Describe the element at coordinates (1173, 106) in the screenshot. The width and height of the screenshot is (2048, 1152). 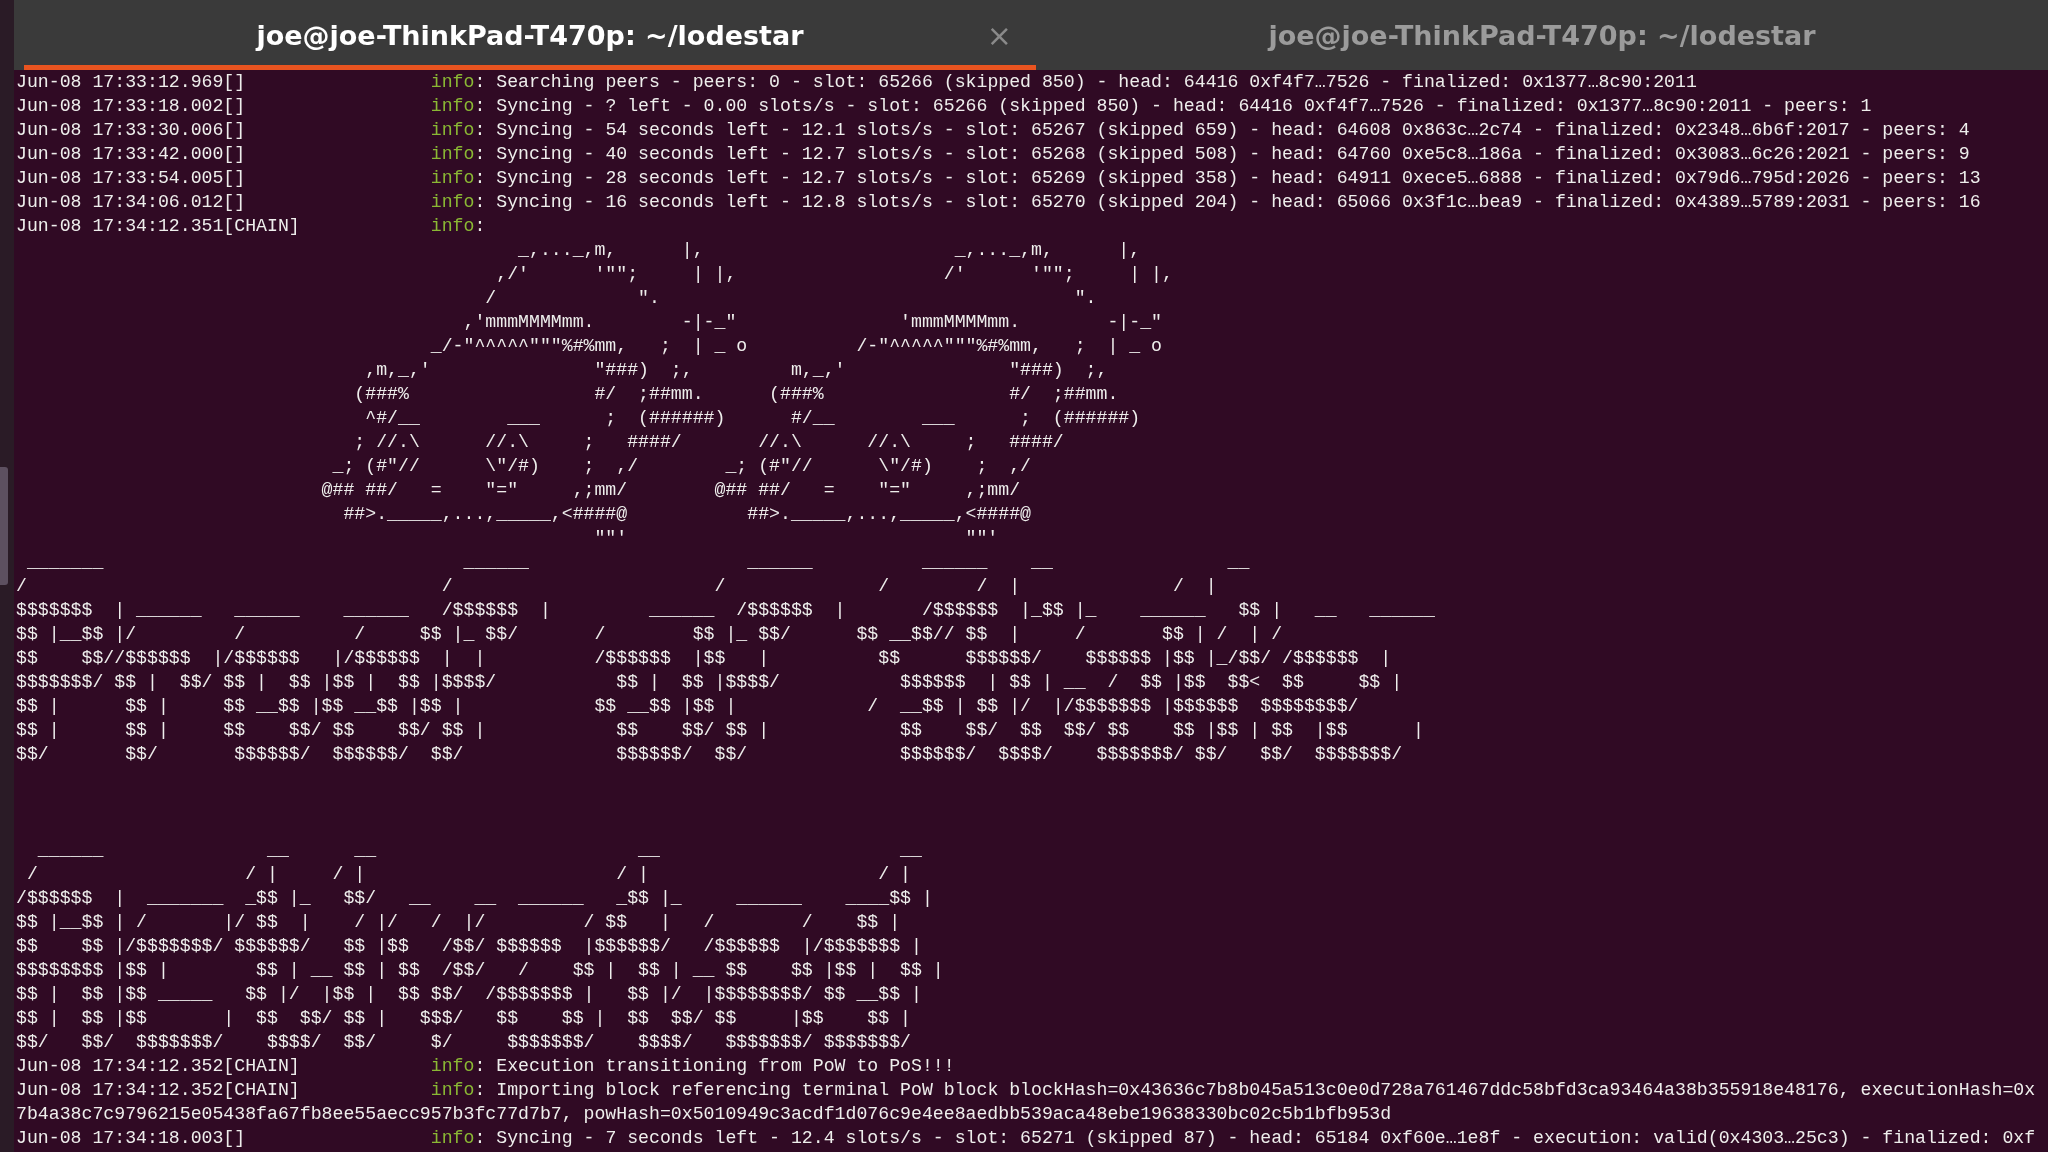
I see `log-message: : Syncing - ? left - 0.00 slots/s - slot: 65266 (skipped 850) - head: 64416 0xf4f7…7526 - finalized: 0x1377…8c90:2011 - peers: 1` at that location.